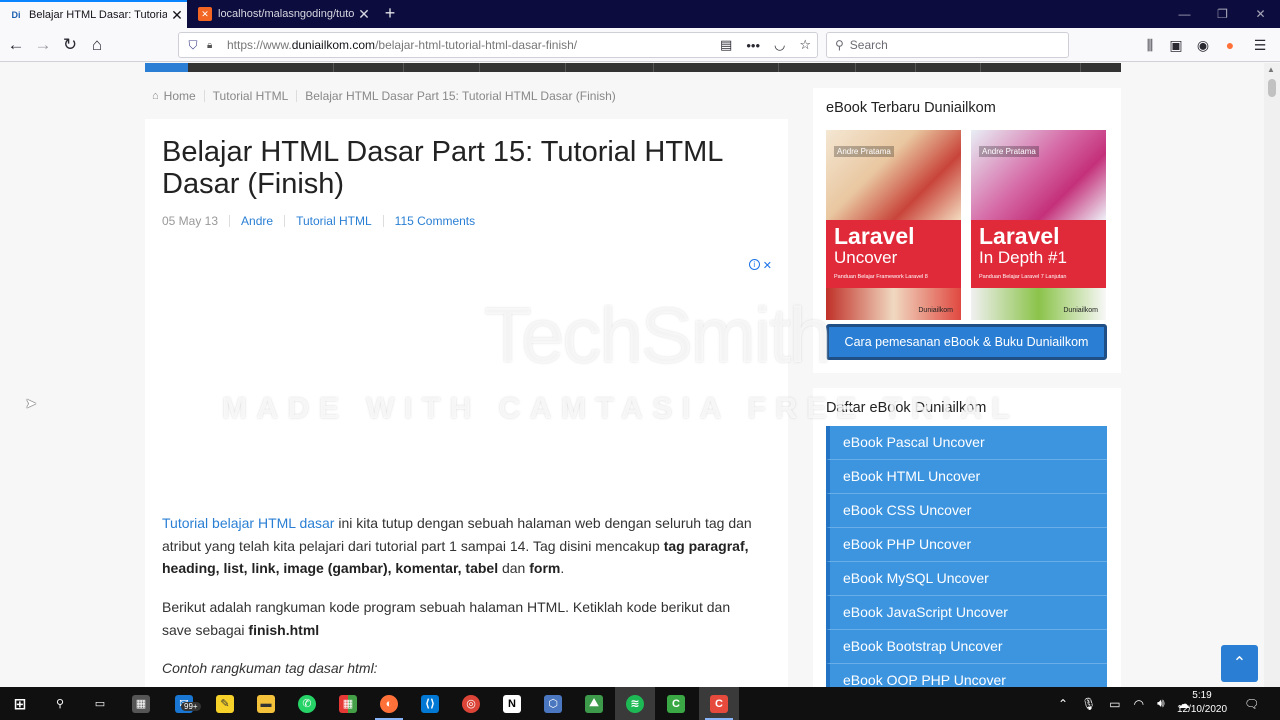  I want to click on list-item: eBook Bootstrap Uncover, so click(966, 647).